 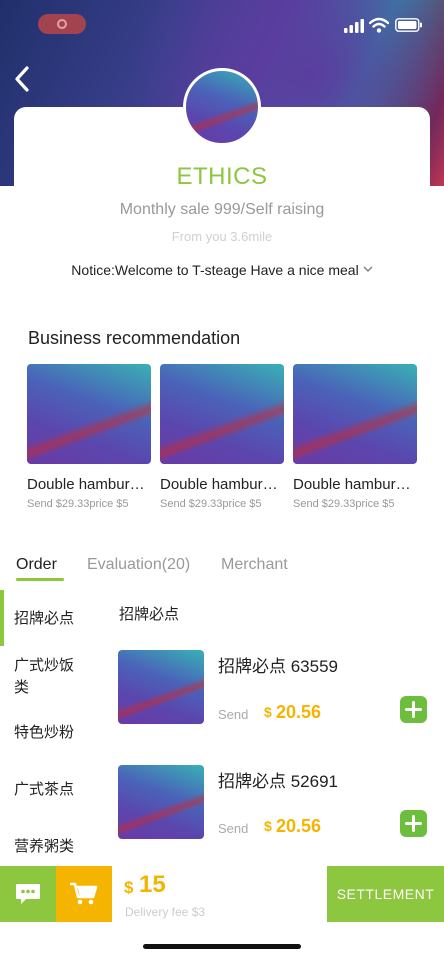 I want to click on category-item: 广式炒饭类, so click(x=39, y=677).